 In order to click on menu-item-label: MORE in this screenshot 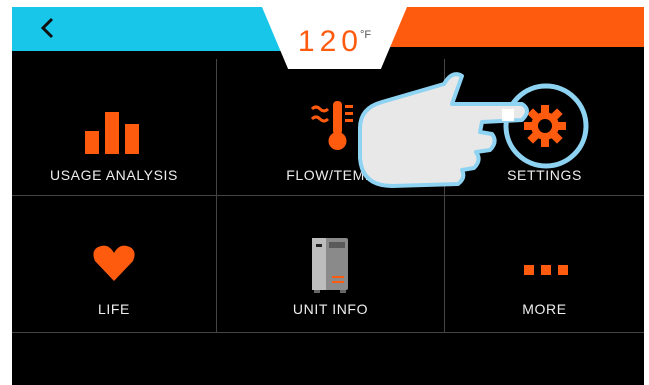, I will do `click(544, 309)`.